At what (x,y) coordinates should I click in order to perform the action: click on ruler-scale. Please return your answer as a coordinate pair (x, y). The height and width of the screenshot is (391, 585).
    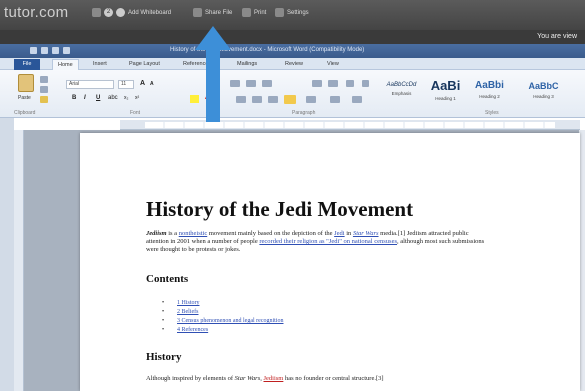
    Looking at the image, I should click on (350, 125).